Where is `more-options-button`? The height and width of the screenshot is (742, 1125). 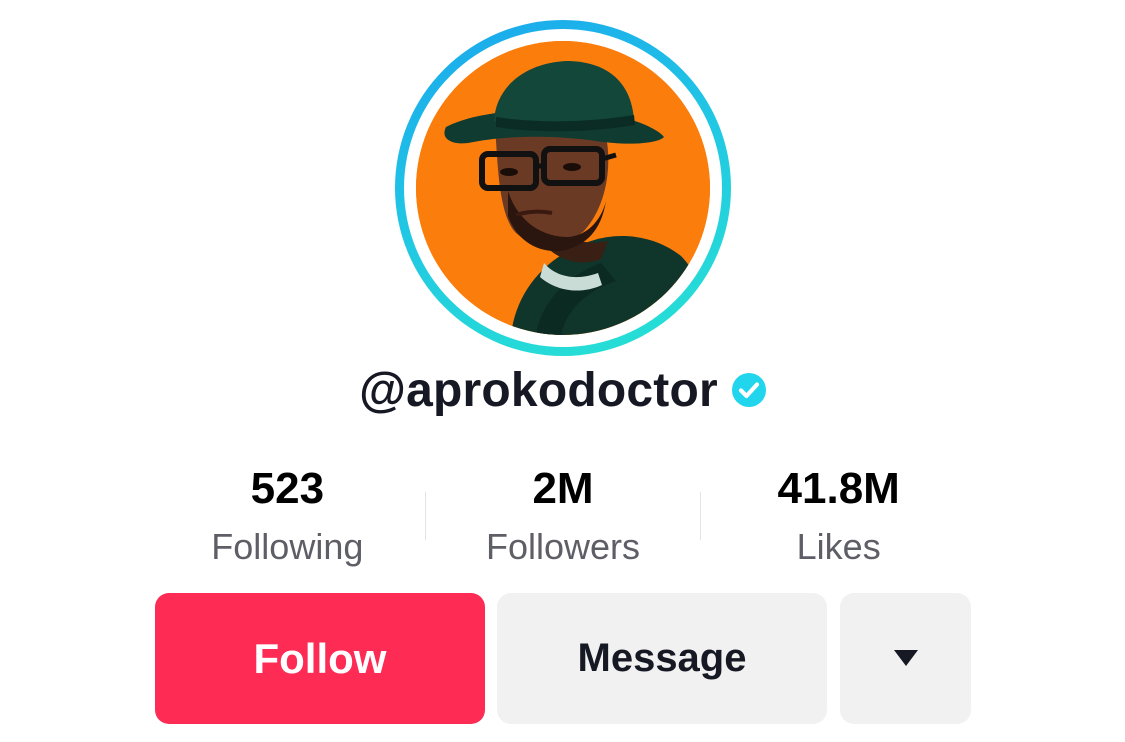
more-options-button is located at coordinates (905, 658).